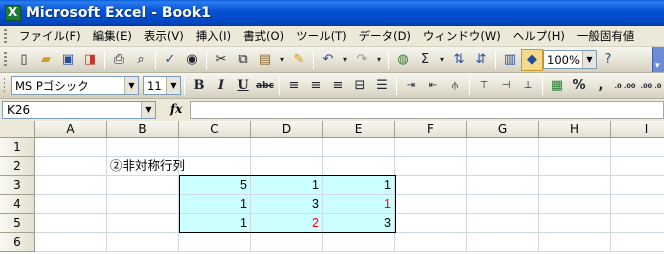 Image resolution: width=664 pixels, height=254 pixels. Describe the element at coordinates (143, 129) in the screenshot. I see `column-header-b: B` at that location.